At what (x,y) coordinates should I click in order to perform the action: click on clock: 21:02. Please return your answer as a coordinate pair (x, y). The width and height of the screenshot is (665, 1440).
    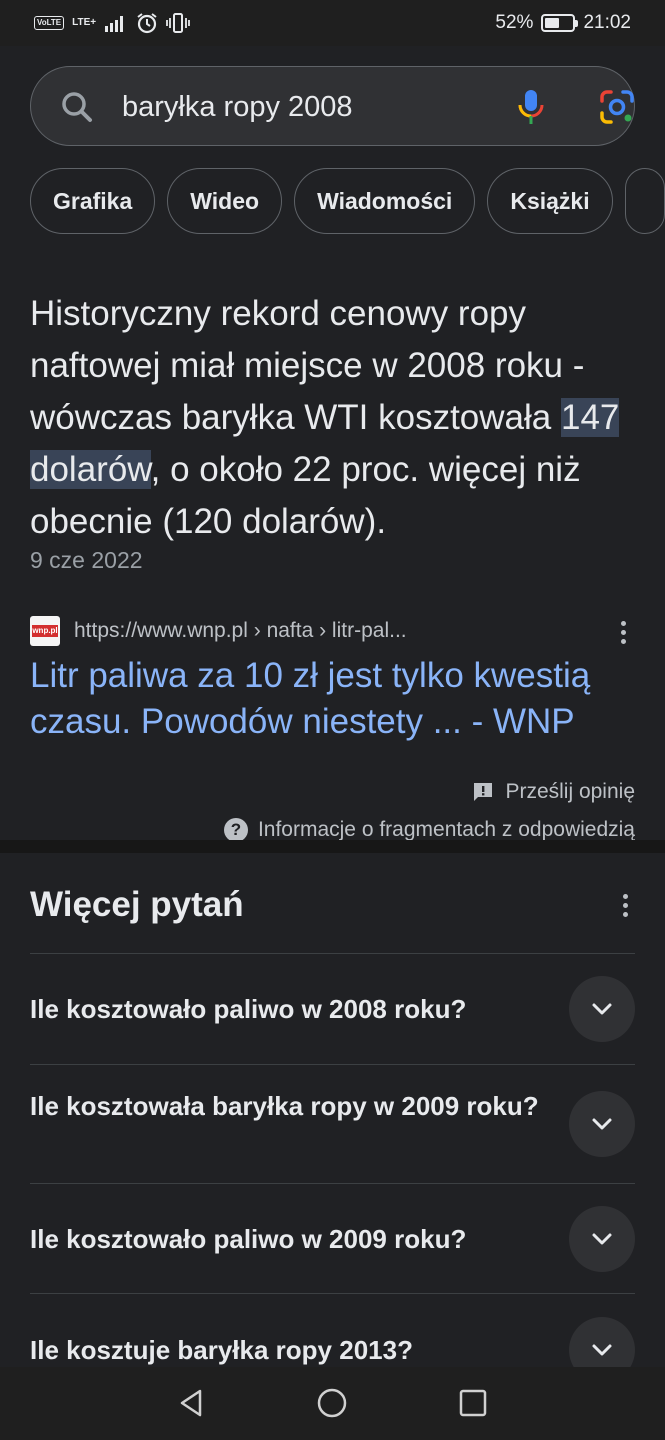
    Looking at the image, I should click on (607, 22).